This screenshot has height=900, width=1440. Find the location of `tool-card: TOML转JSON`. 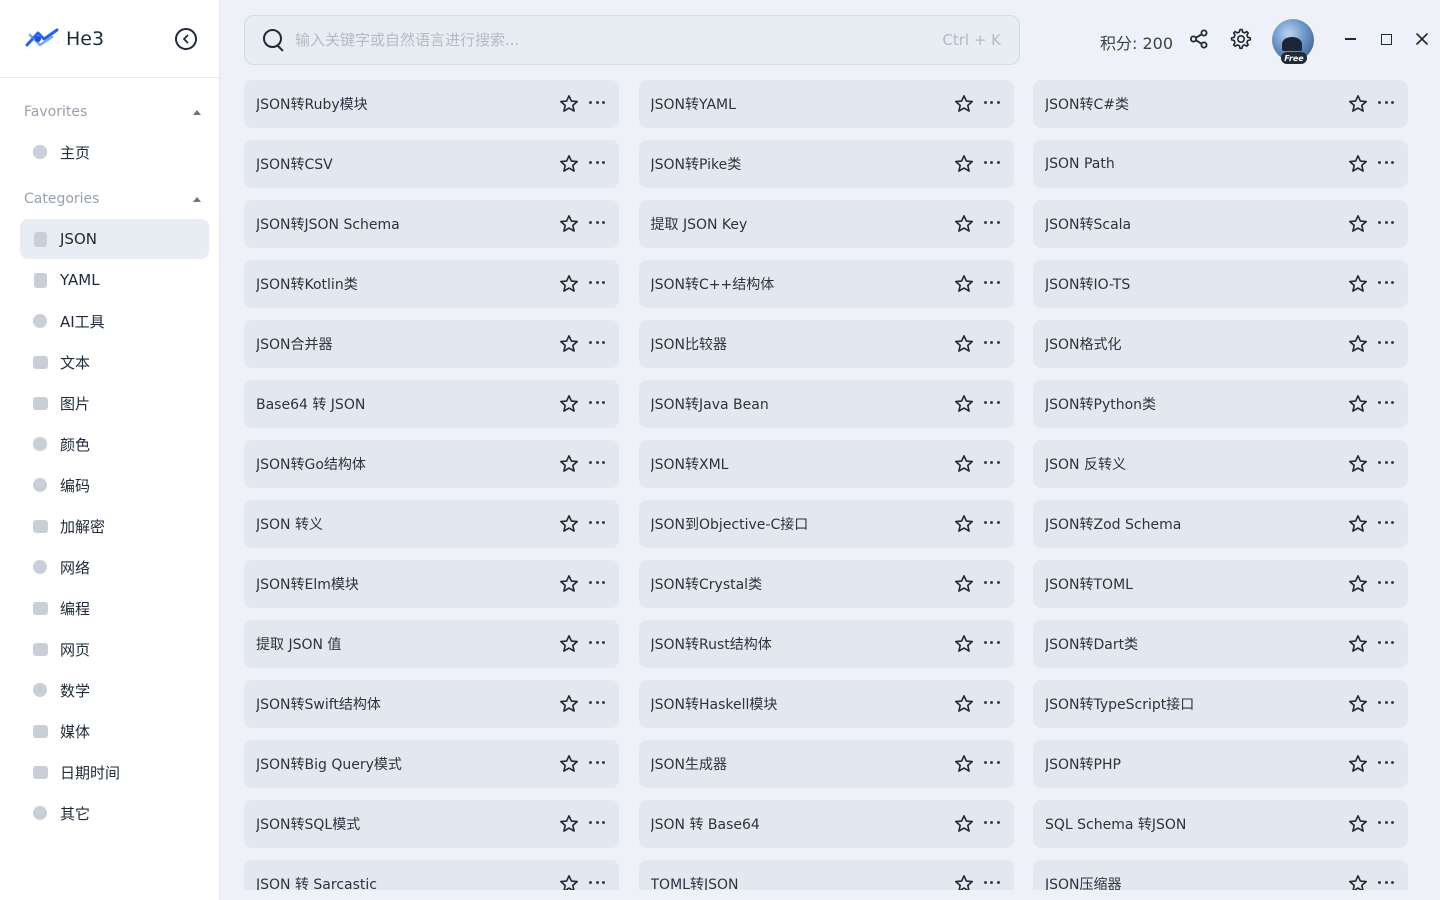

tool-card: TOML转JSON is located at coordinates (826, 875).